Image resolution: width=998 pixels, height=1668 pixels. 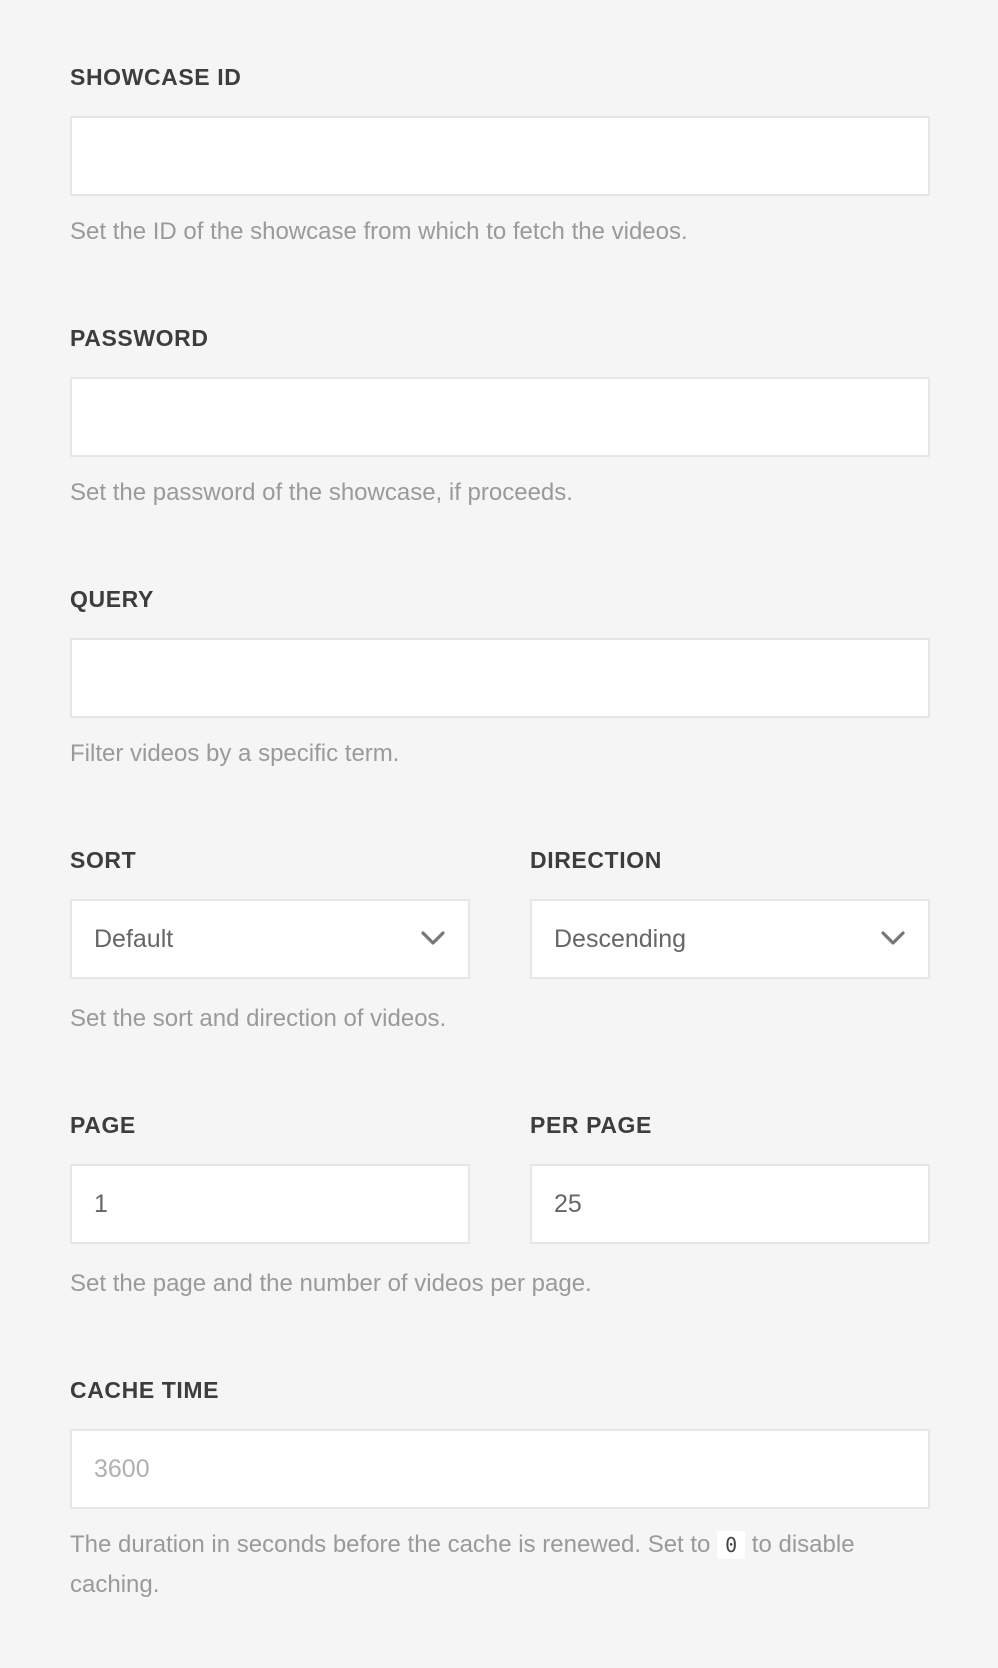 What do you see at coordinates (145, 1390) in the screenshot?
I see `cache-time-label: CACHE TIME` at bounding box center [145, 1390].